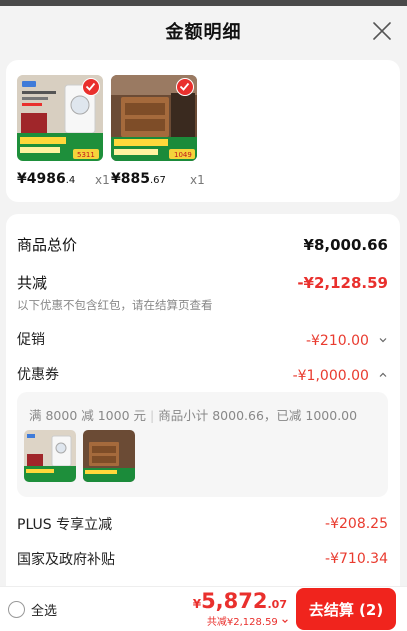 The image size is (407, 631). I want to click on bottom-bar: 全选 ¥5,872.07 共减¥2,128.59 去结算 (2), so click(203, 608).